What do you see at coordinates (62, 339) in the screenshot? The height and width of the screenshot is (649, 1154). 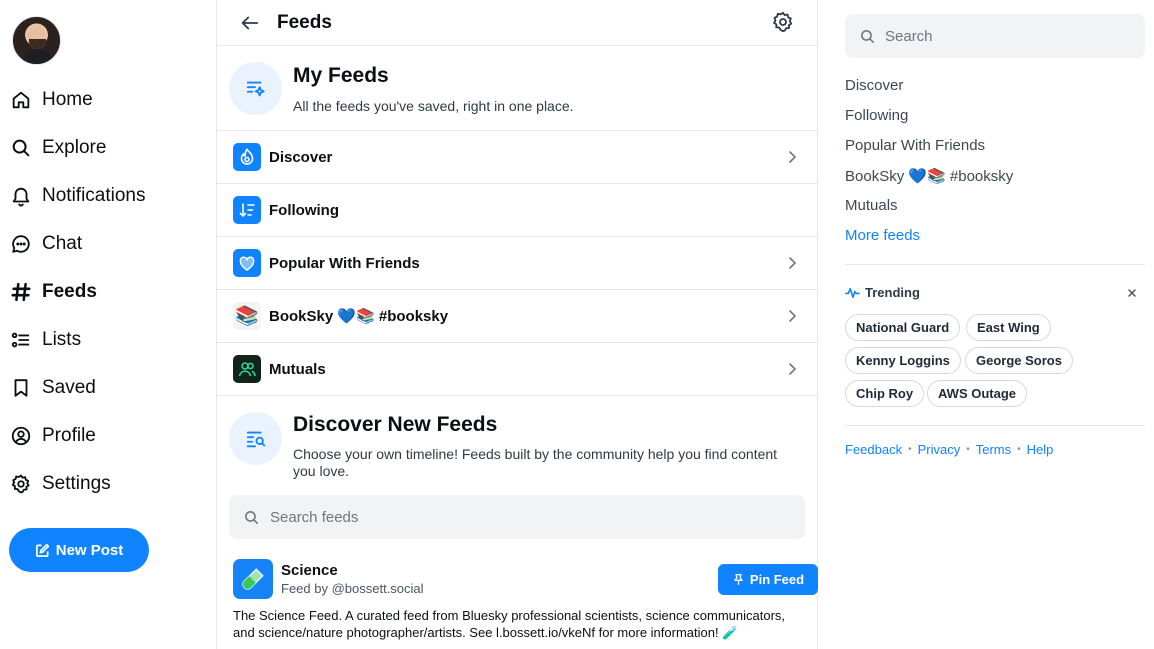 I see `nav-label-lists: Lists` at bounding box center [62, 339].